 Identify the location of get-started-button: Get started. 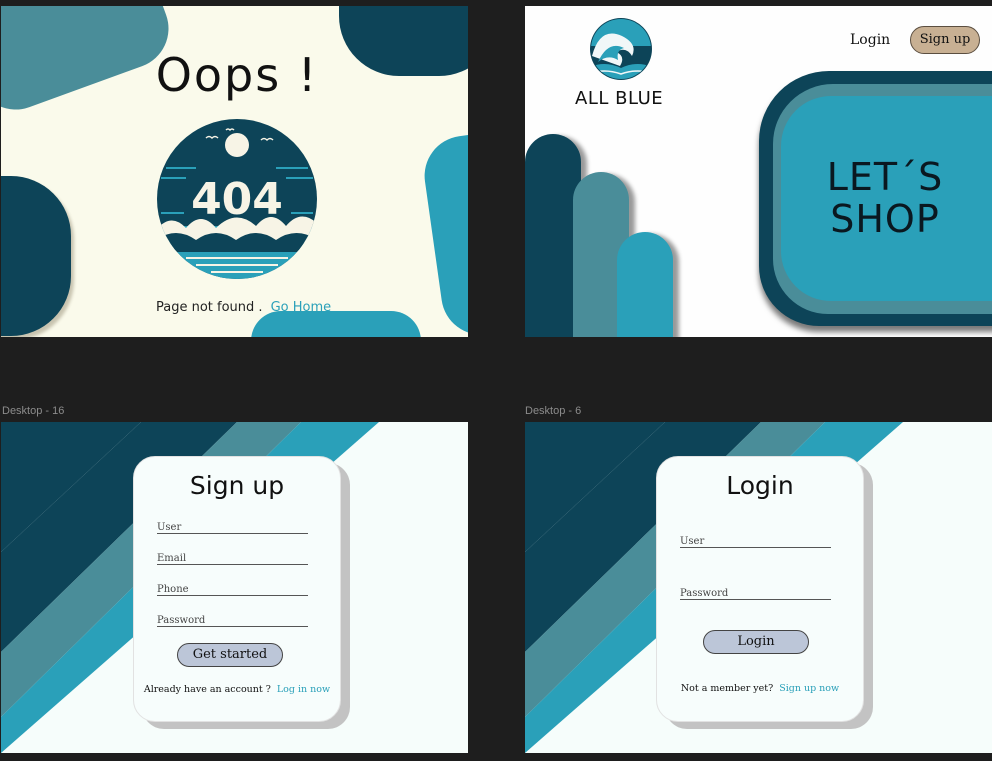
(230, 655).